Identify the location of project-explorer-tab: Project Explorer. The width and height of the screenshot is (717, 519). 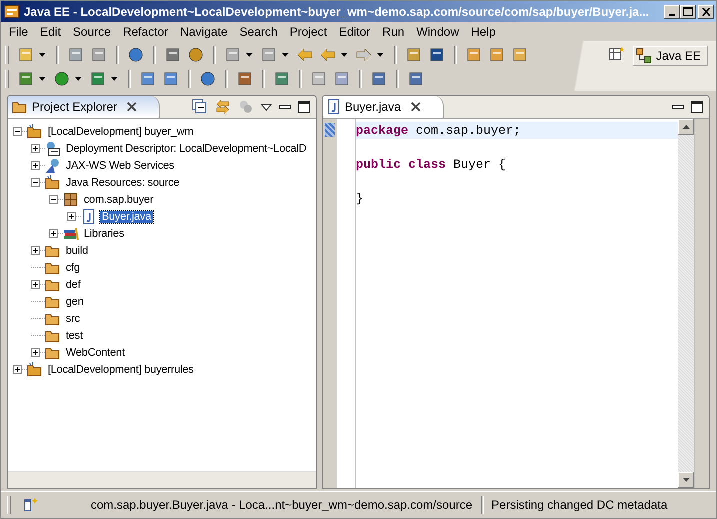
(84, 107).